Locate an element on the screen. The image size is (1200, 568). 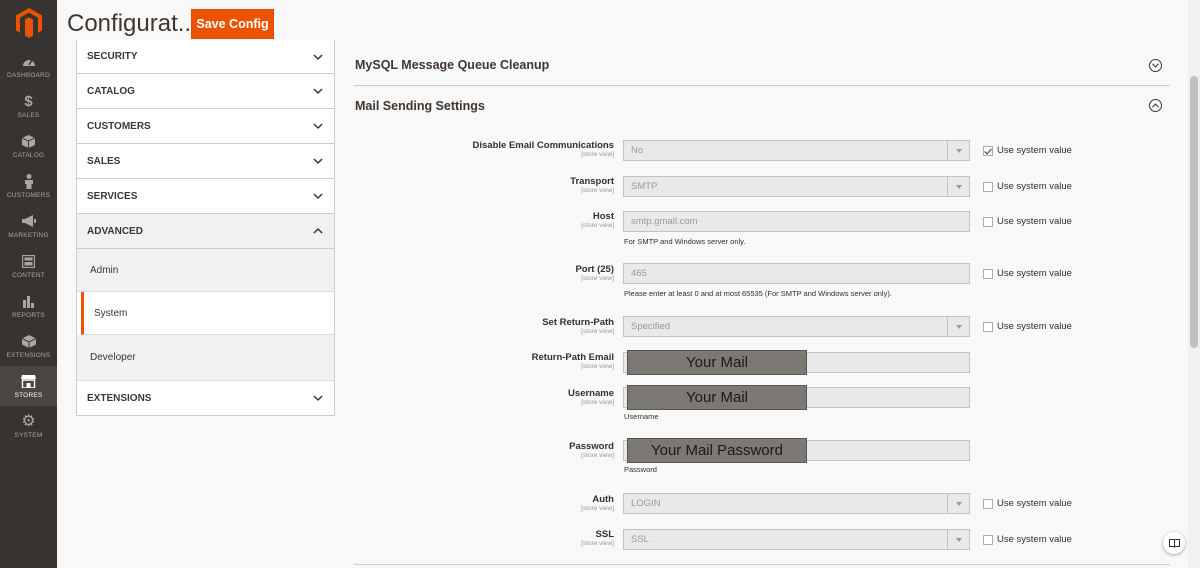
tab-item-system: System is located at coordinates (207, 313).